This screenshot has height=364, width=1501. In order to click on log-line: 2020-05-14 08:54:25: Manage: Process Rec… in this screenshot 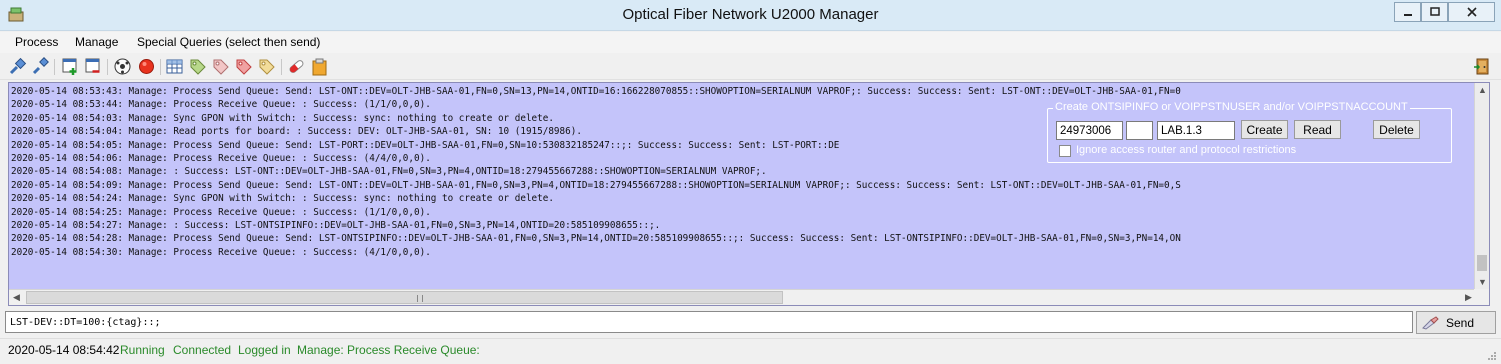, I will do `click(221, 212)`.